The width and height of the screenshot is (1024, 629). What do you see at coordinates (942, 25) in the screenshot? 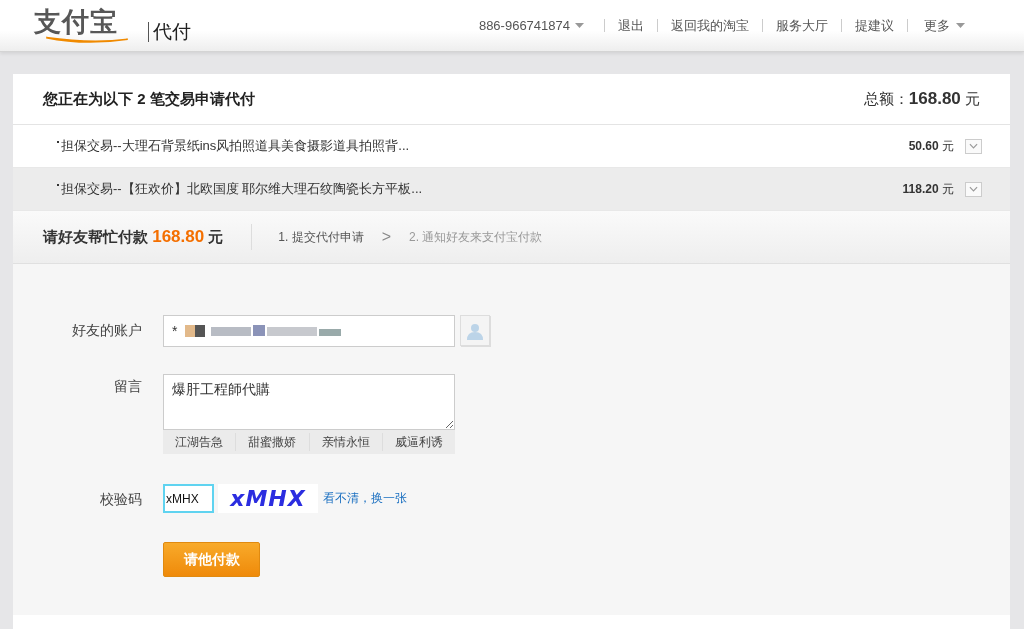
I see `more-menu: 更多` at bounding box center [942, 25].